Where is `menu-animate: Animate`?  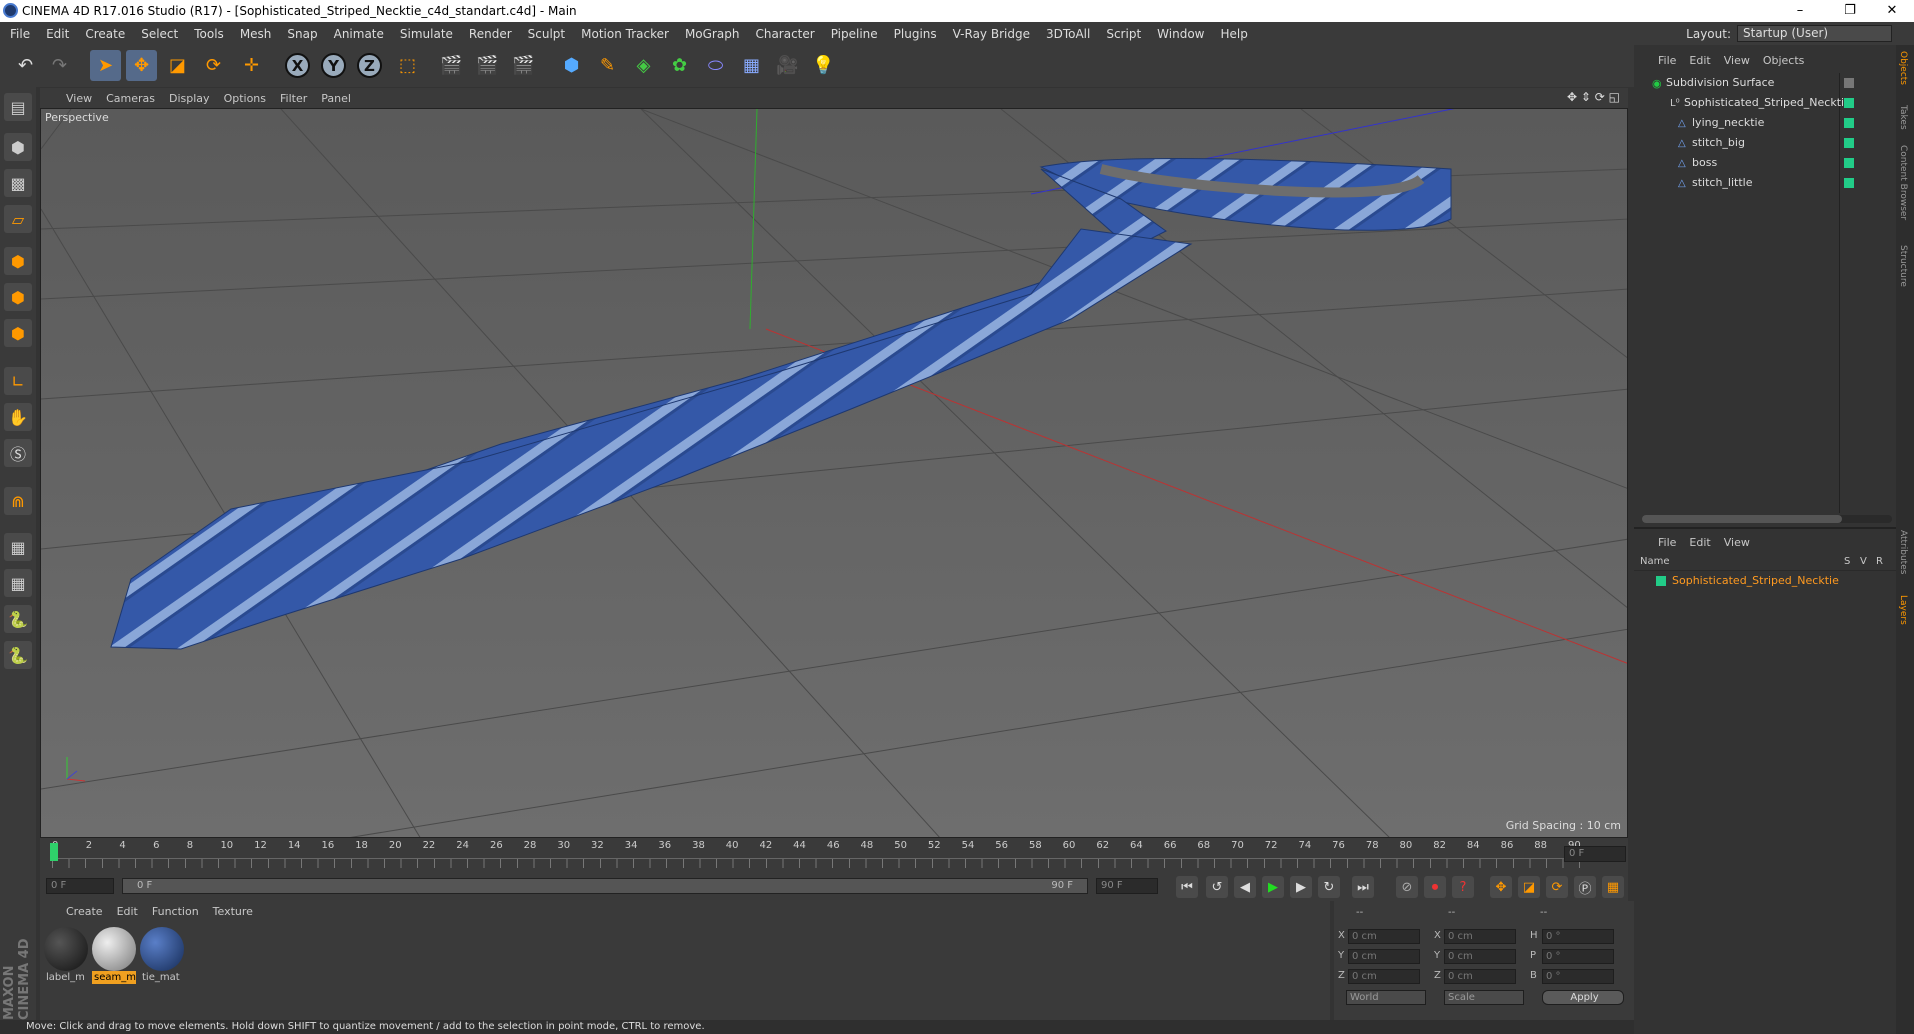
menu-animate: Animate is located at coordinates (359, 34).